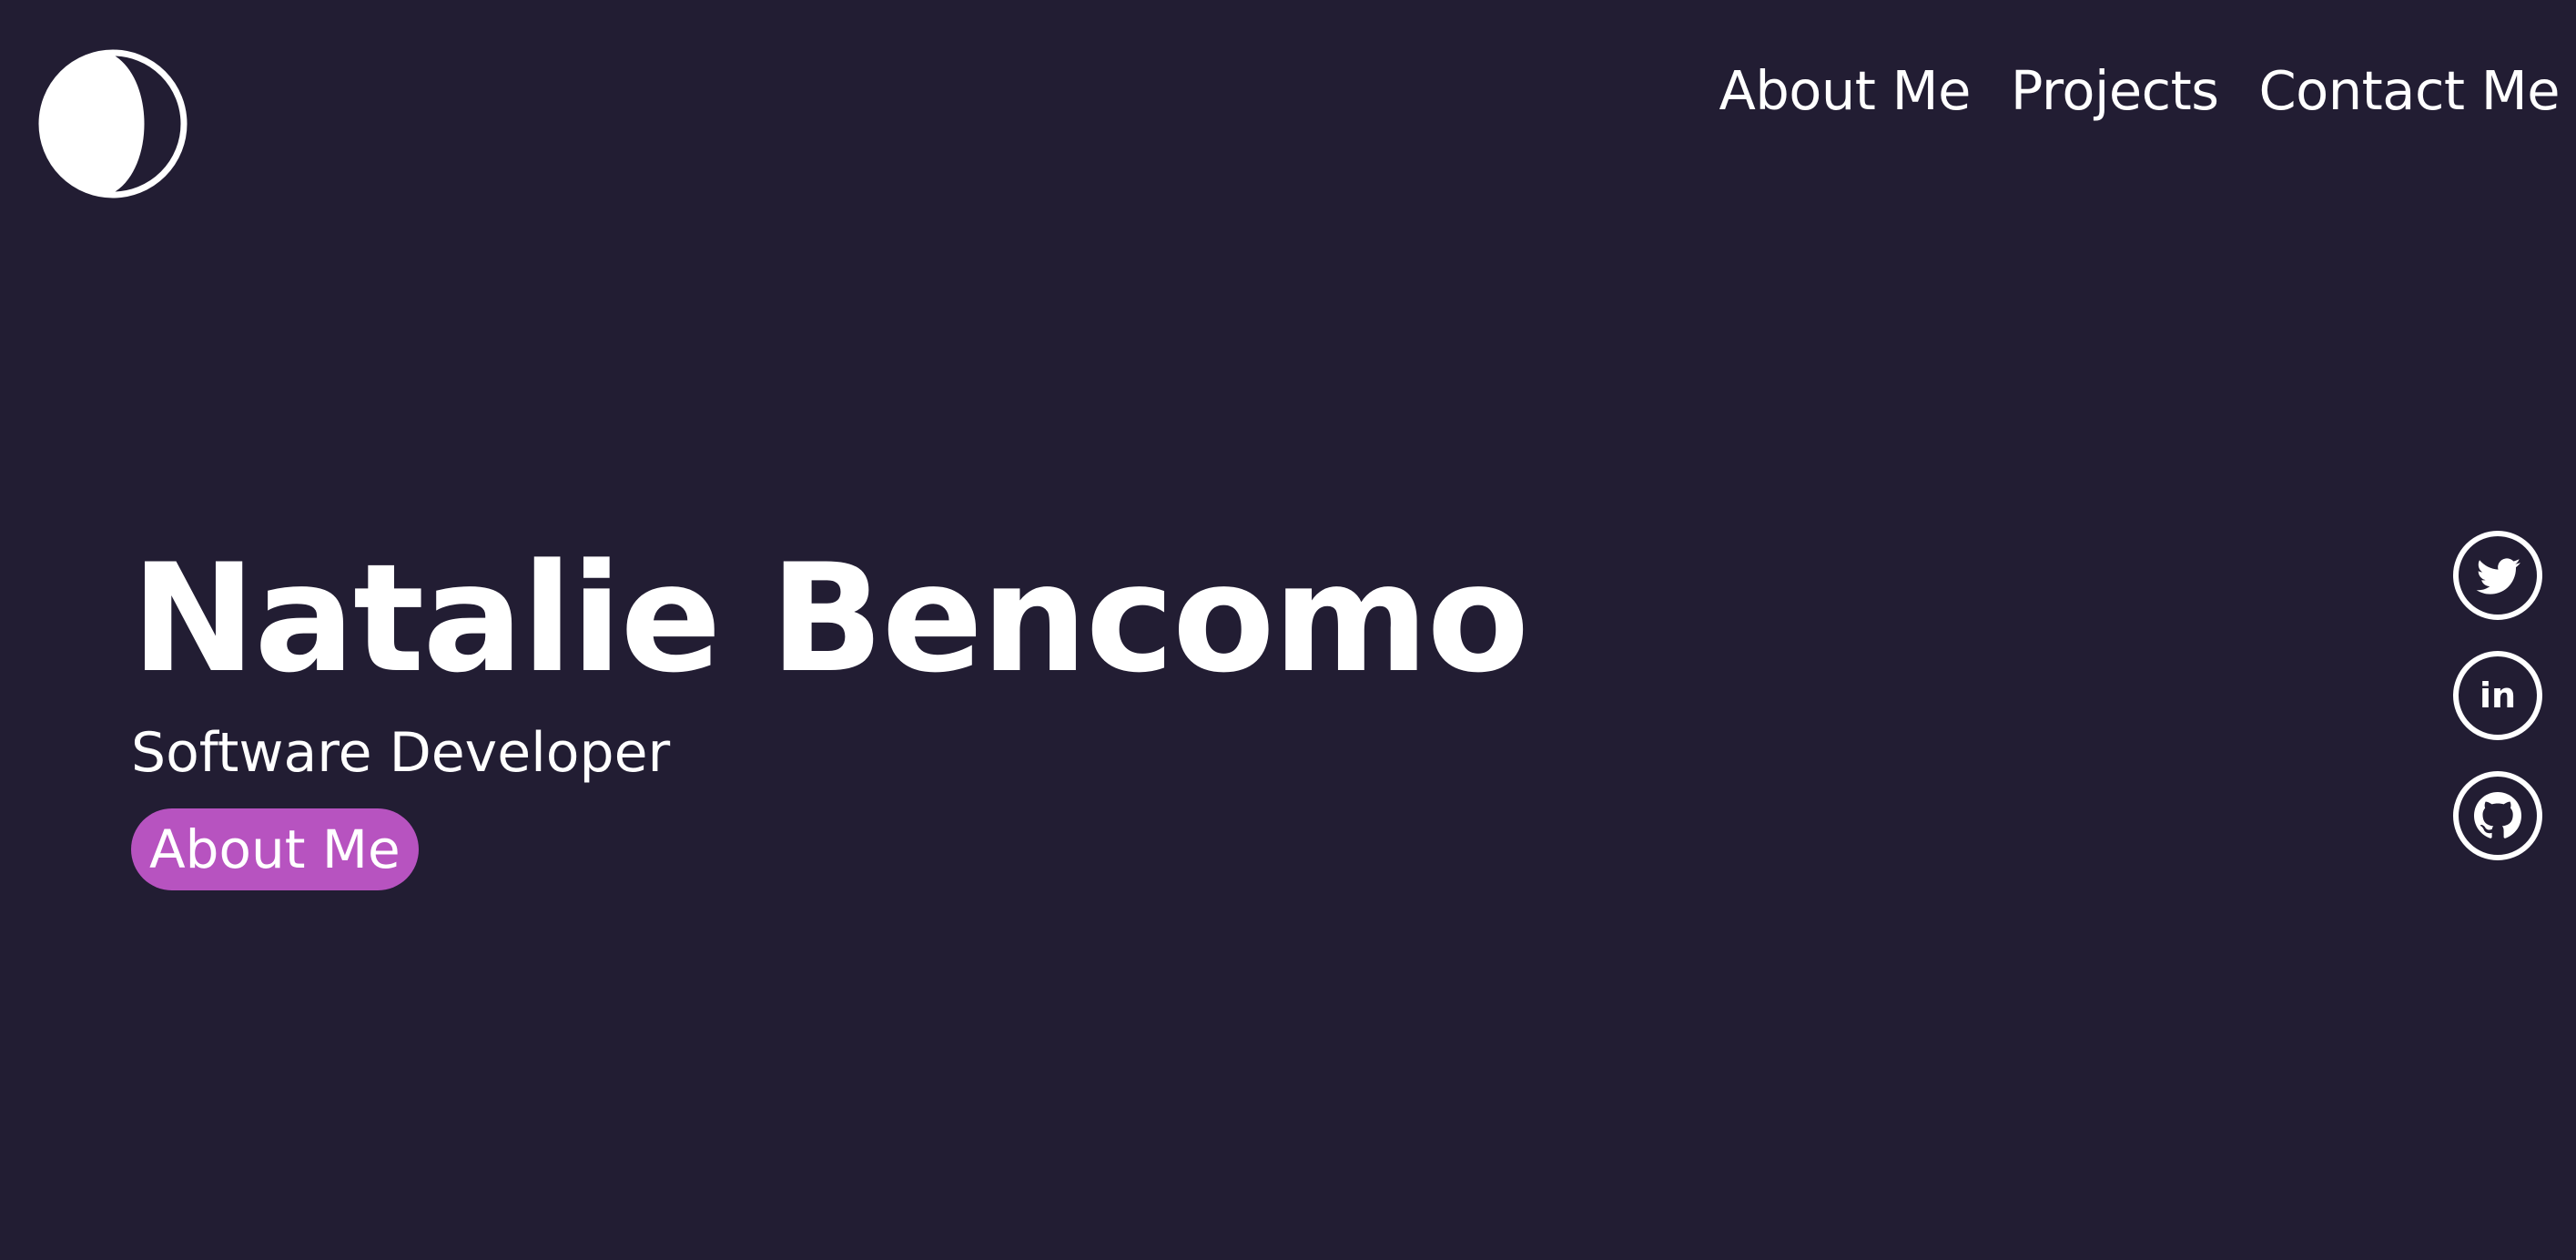 The image size is (2576, 1260). I want to click on twitter-icon, so click(2497, 575).